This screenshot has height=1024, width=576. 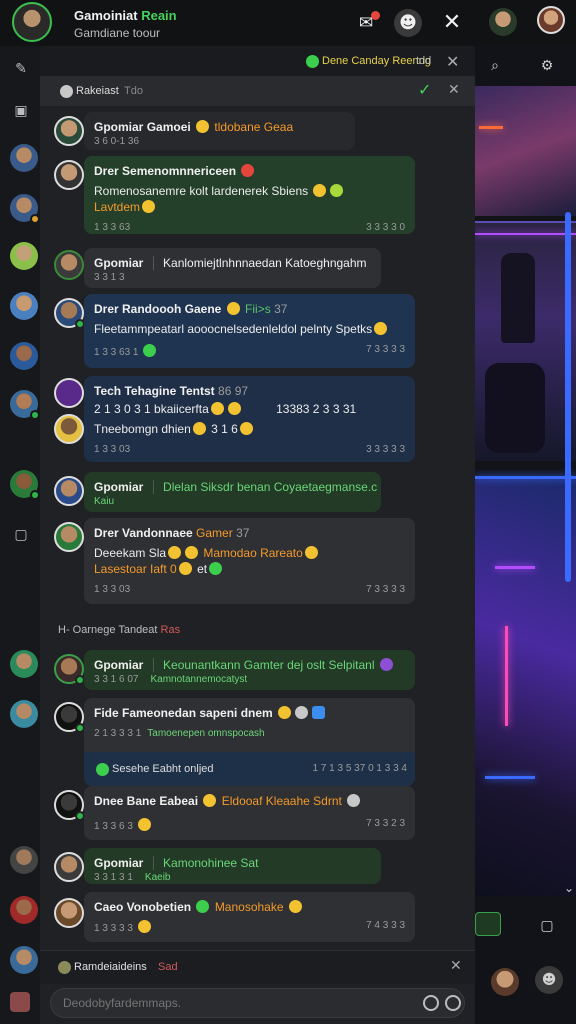 I want to click on game-art-soldiers, so click(x=525, y=341).